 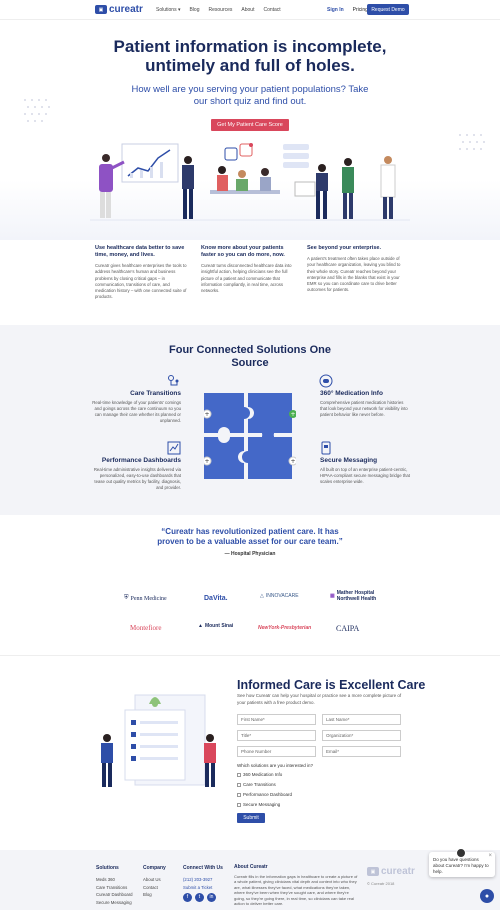 What do you see at coordinates (256, 784) in the screenshot?
I see `checkbox-care-transitions: Care Transitions` at bounding box center [256, 784].